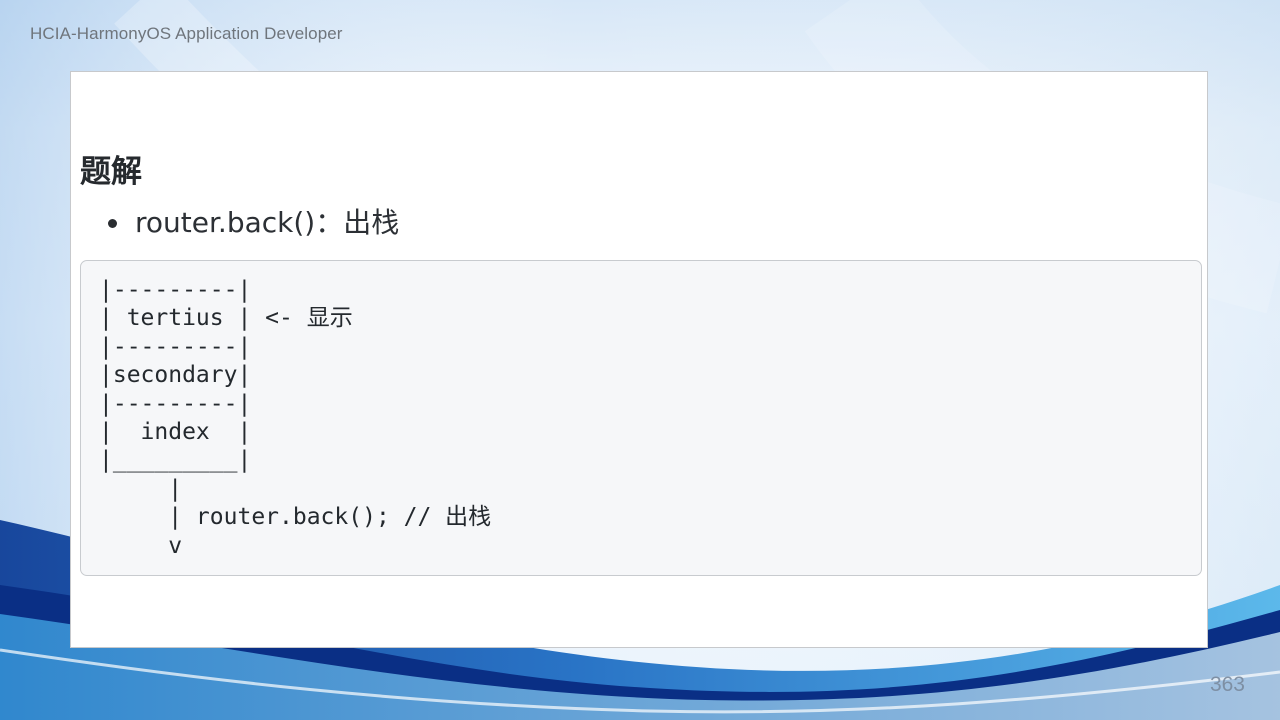  Describe the element at coordinates (141, 545) in the screenshot. I see `code-line: v` at that location.